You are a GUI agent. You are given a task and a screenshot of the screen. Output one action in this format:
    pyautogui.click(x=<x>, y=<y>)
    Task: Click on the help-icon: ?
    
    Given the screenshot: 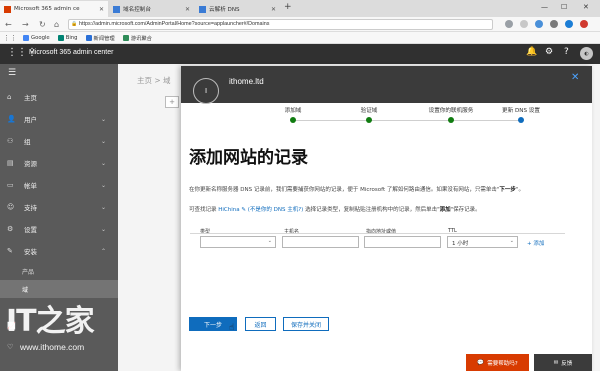 What is the action you would take?
    pyautogui.click(x=566, y=52)
    